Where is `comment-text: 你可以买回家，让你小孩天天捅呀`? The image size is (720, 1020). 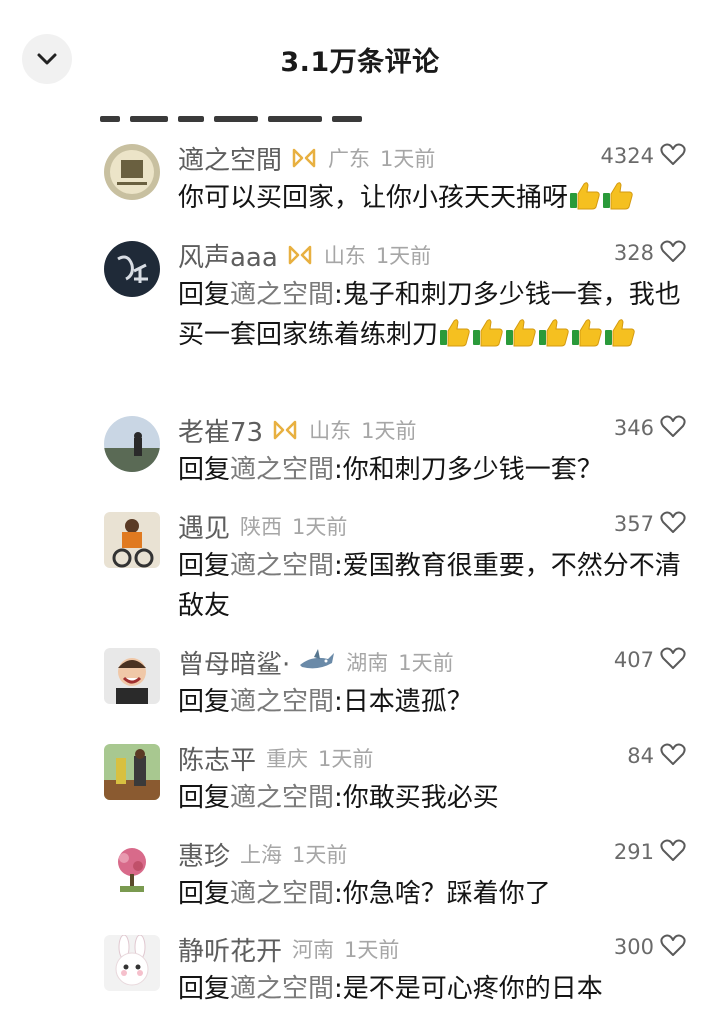
comment-text: 你可以买回家，让你小孩天天捅呀 is located at coordinates (435, 198).